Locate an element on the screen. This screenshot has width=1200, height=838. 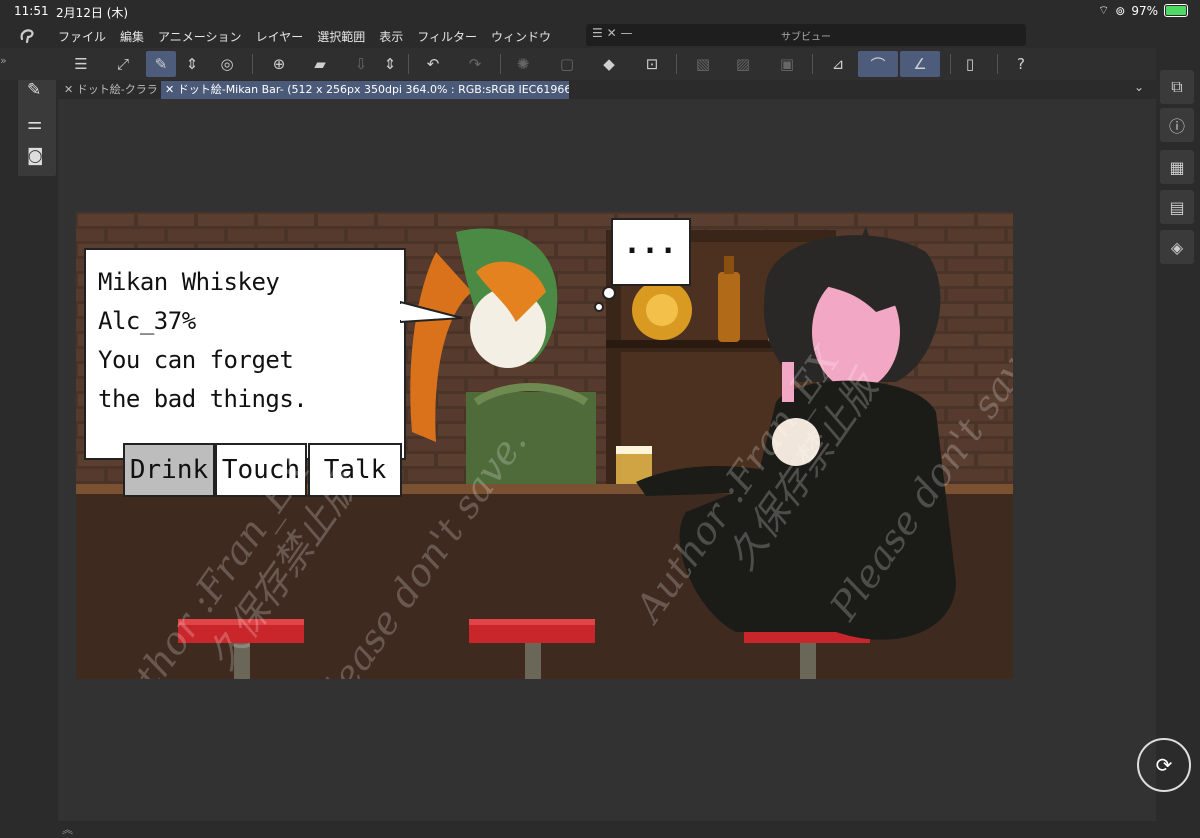
ruler-icon: ⊿ is located at coordinates (838, 64).